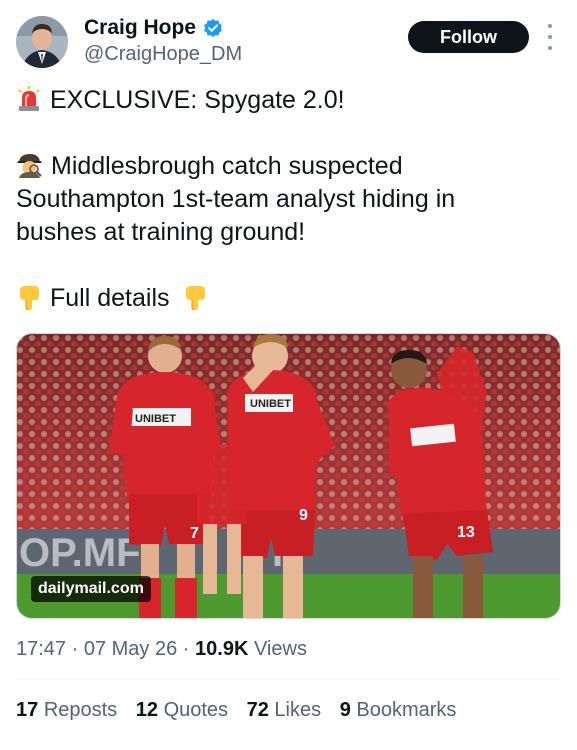  I want to click on author-handle: @CraigHope_DM, so click(163, 54).